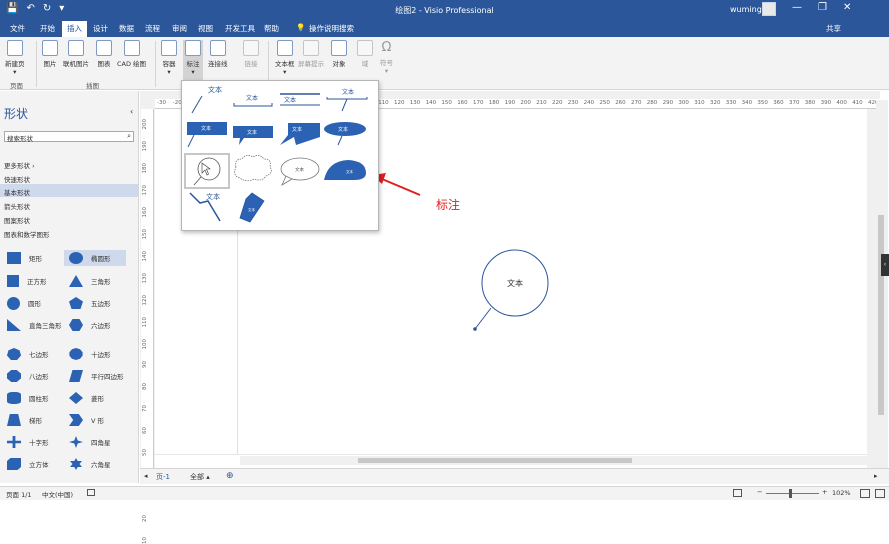 The width and height of the screenshot is (889, 544). What do you see at coordinates (460, 252) in the screenshot?
I see `canvas-drawing: 文本` at bounding box center [460, 252].